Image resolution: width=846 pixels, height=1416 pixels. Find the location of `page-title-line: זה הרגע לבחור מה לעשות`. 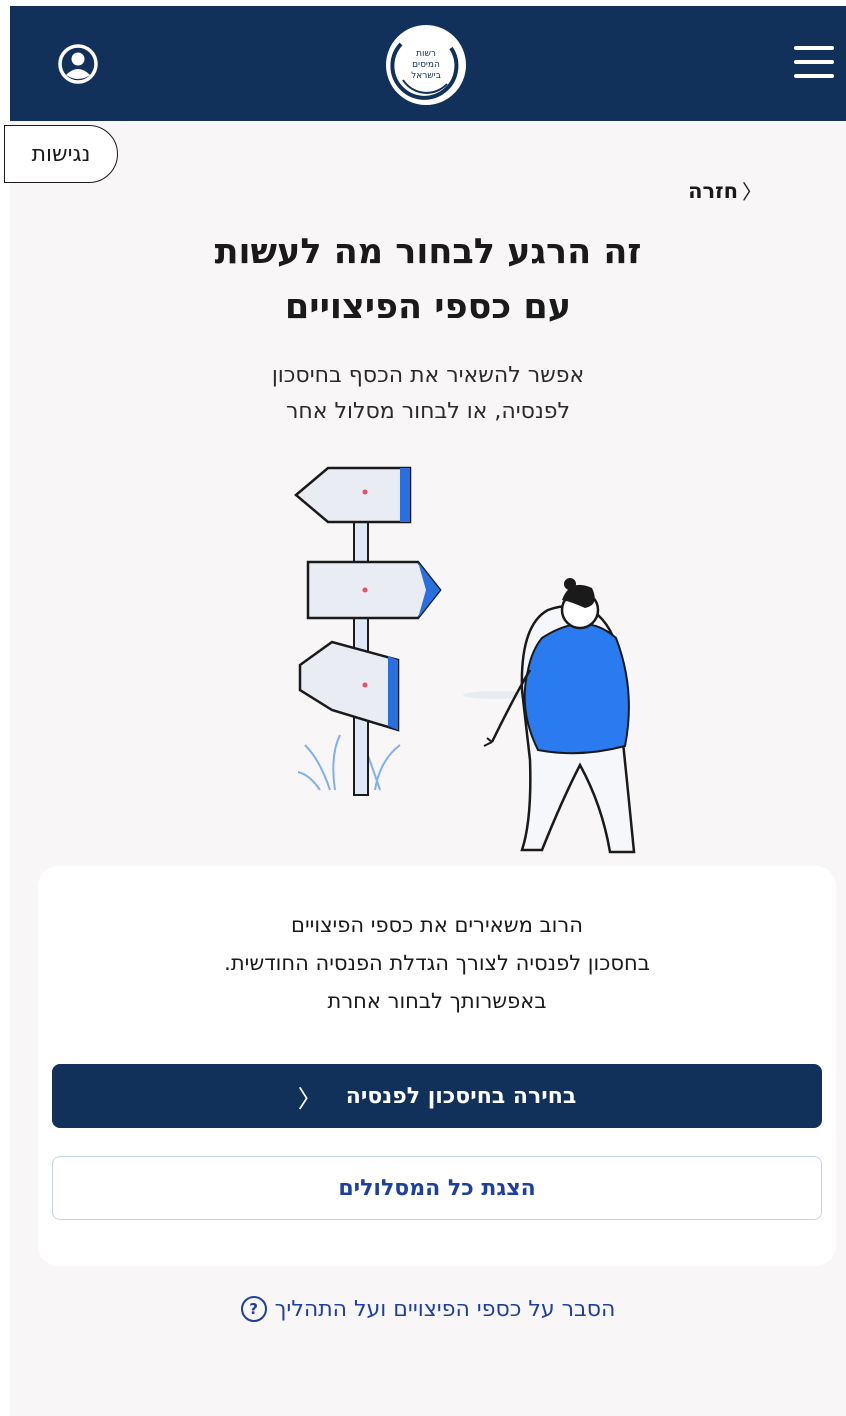

page-title-line: זה הרגע לבחור מה לעשות is located at coordinates (428, 252).